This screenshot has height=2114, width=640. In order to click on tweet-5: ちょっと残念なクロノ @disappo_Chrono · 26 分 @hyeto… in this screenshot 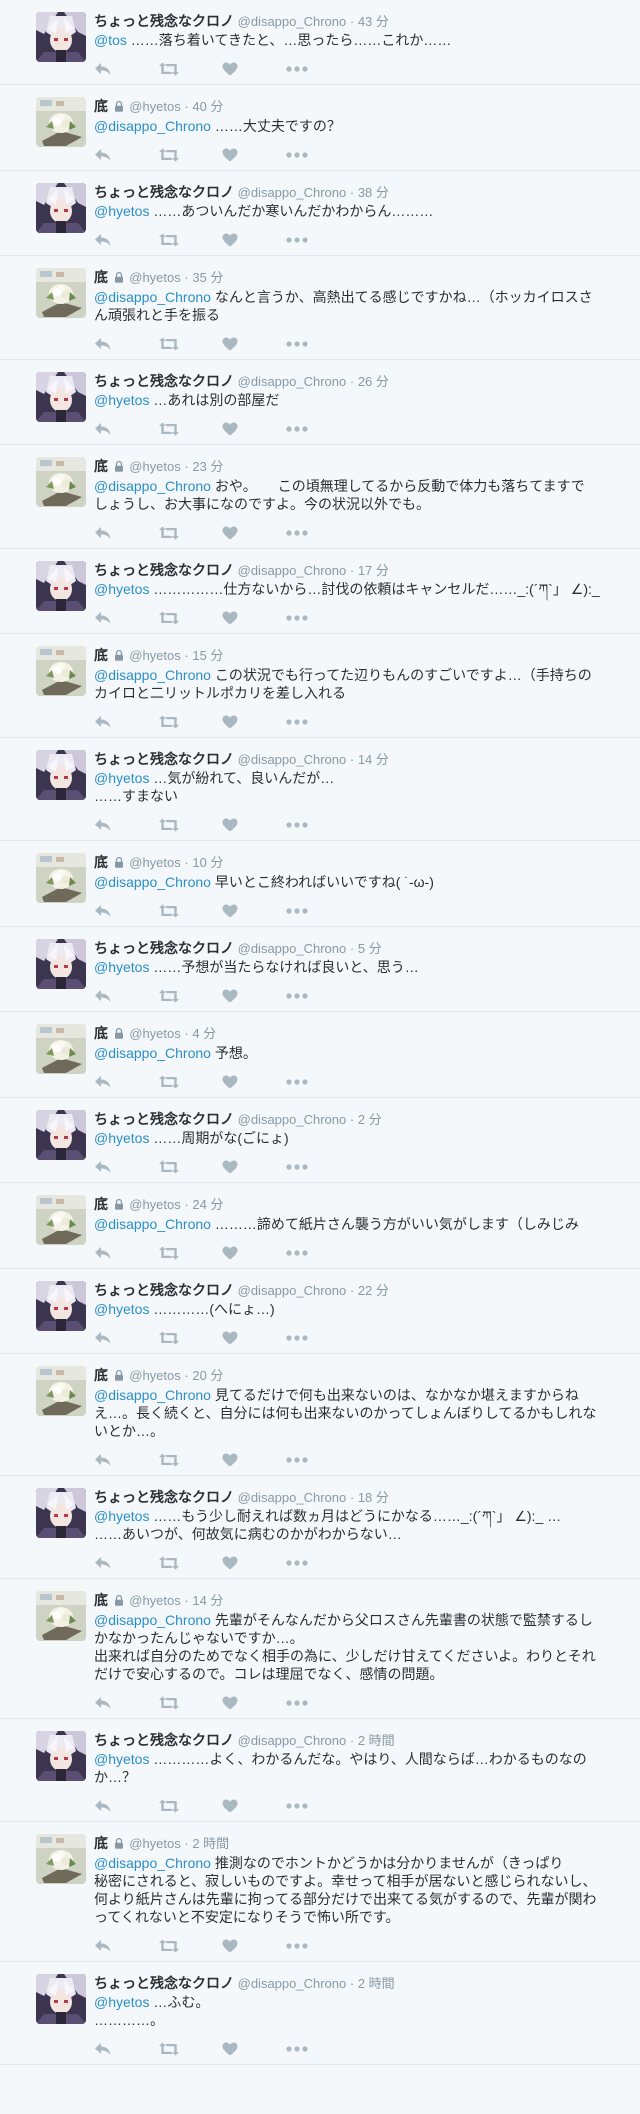, I will do `click(320, 402)`.